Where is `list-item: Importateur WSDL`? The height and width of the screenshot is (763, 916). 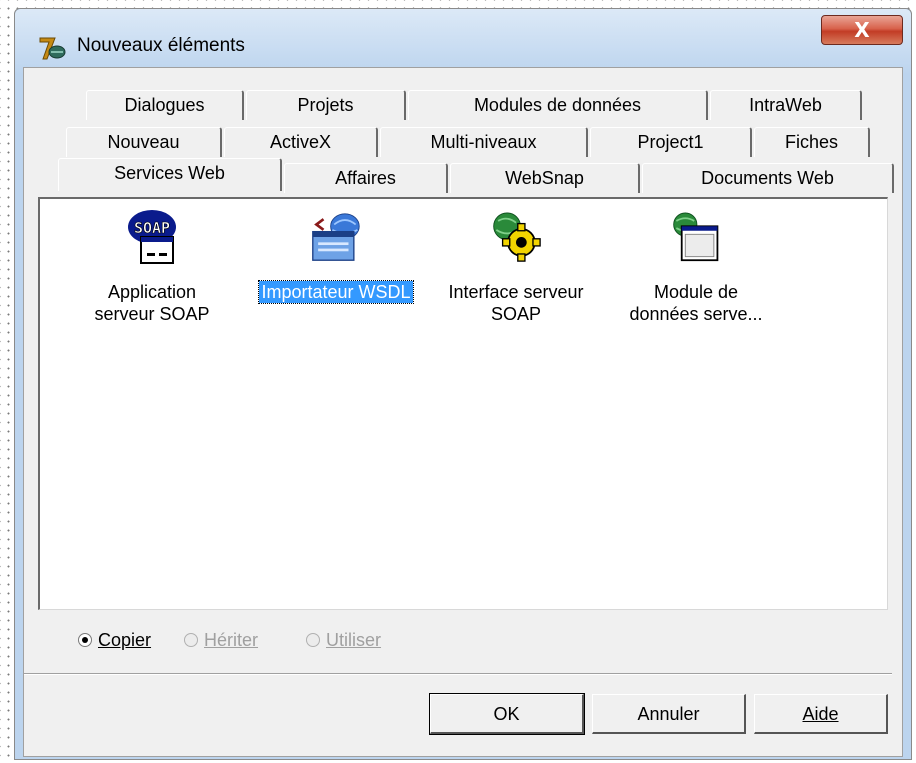
list-item: Importateur WSDL is located at coordinates (336, 256).